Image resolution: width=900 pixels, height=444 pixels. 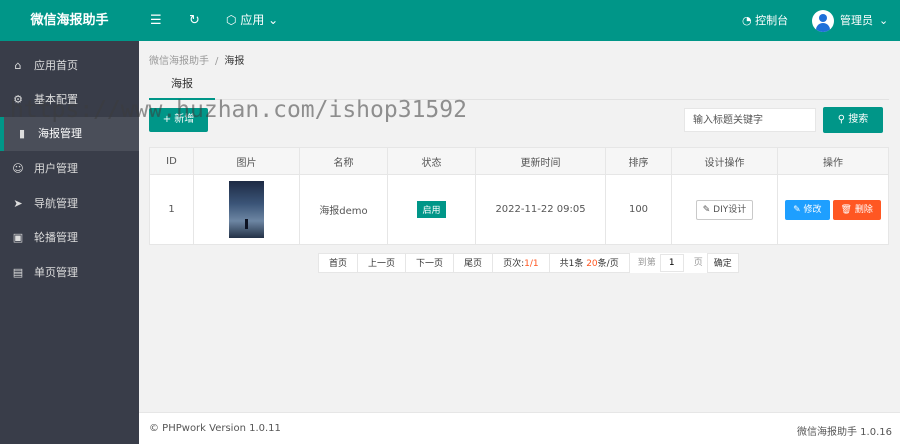 What do you see at coordinates (698, 263) in the screenshot?
I see `page-unit: 页` at bounding box center [698, 263].